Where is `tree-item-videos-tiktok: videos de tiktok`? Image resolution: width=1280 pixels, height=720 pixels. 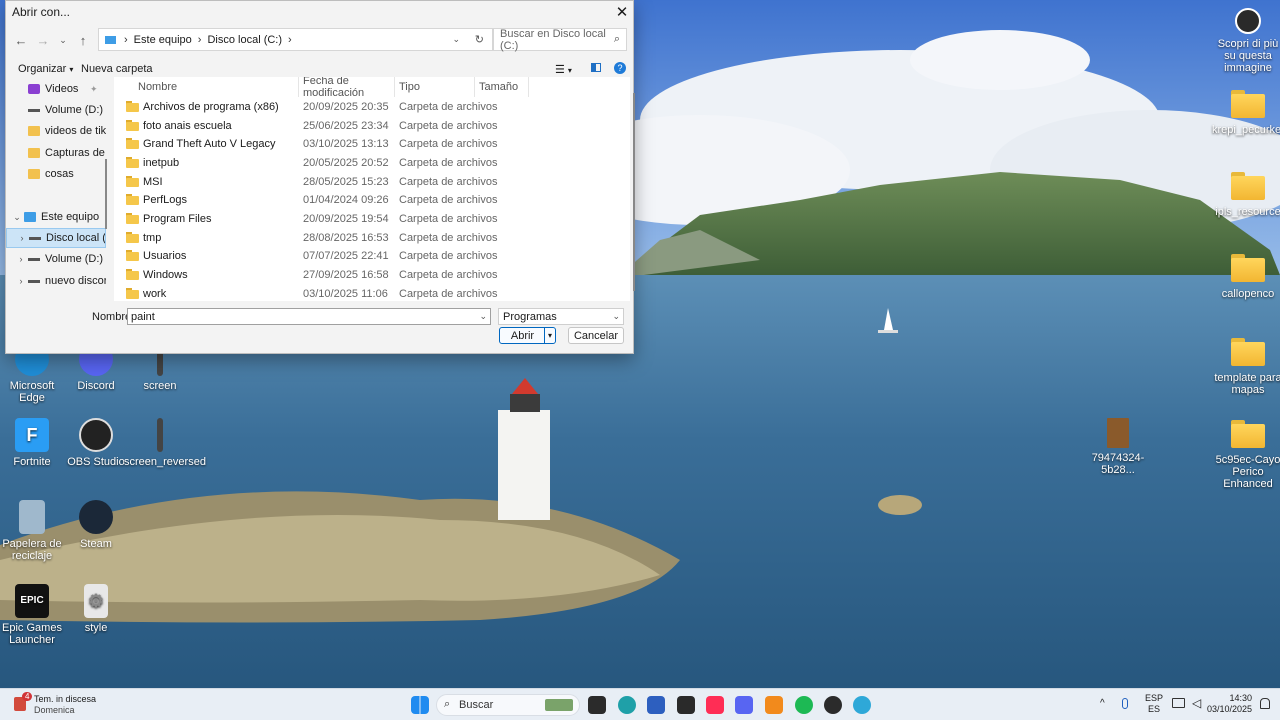
tree-item-videos-tiktok: videos de tiktok is located at coordinates (56, 131).